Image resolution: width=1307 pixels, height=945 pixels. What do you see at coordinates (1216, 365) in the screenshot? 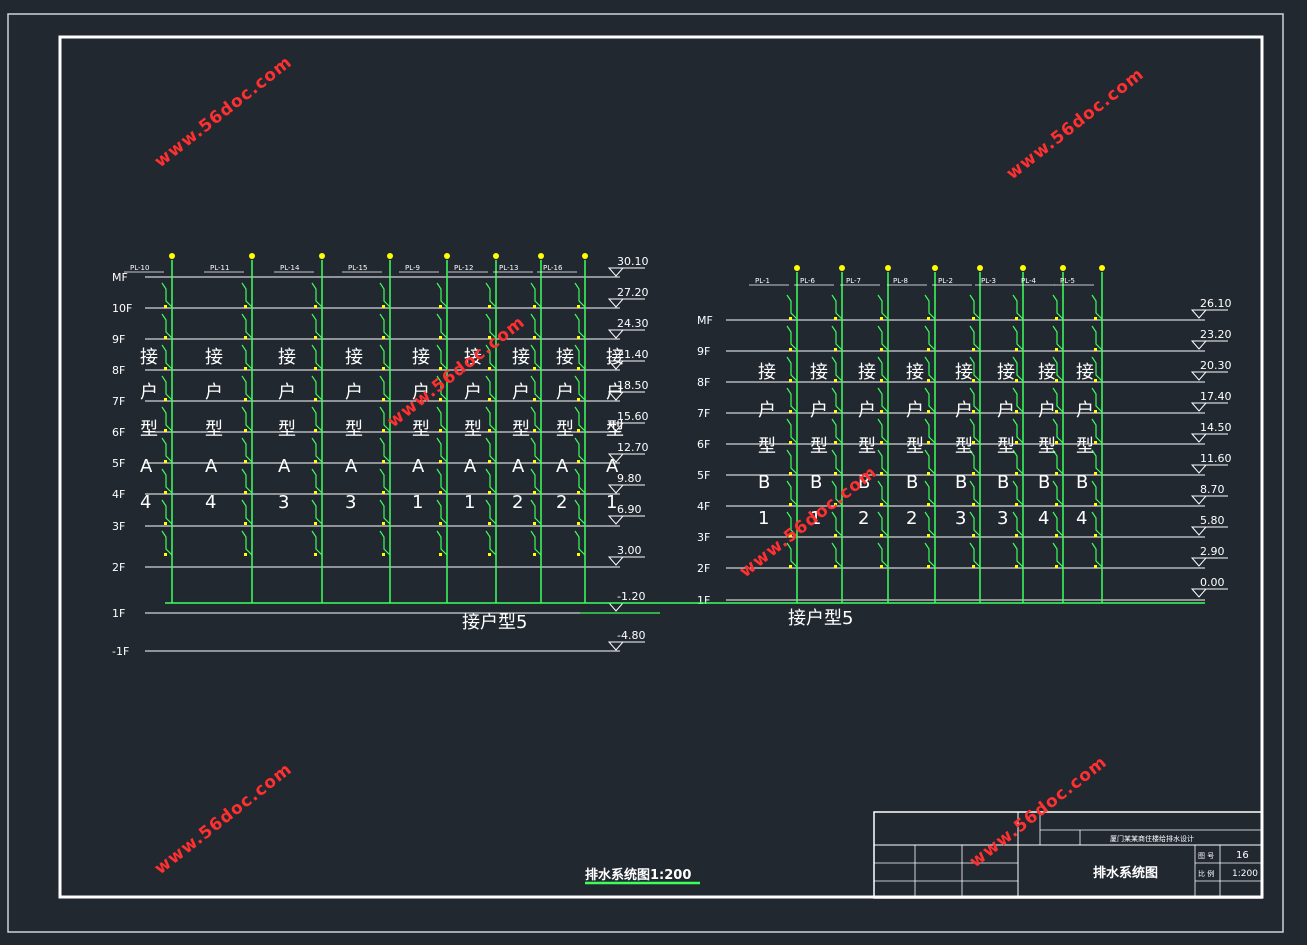
I see `elevation-label: 20.30` at bounding box center [1216, 365].